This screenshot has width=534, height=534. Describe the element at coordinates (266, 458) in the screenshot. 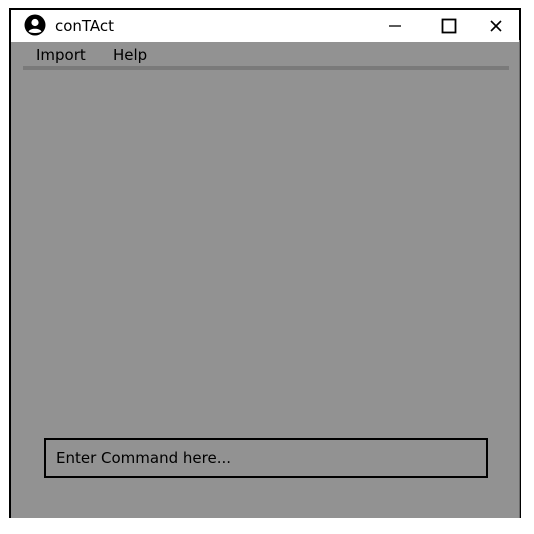

I see `command-input` at that location.